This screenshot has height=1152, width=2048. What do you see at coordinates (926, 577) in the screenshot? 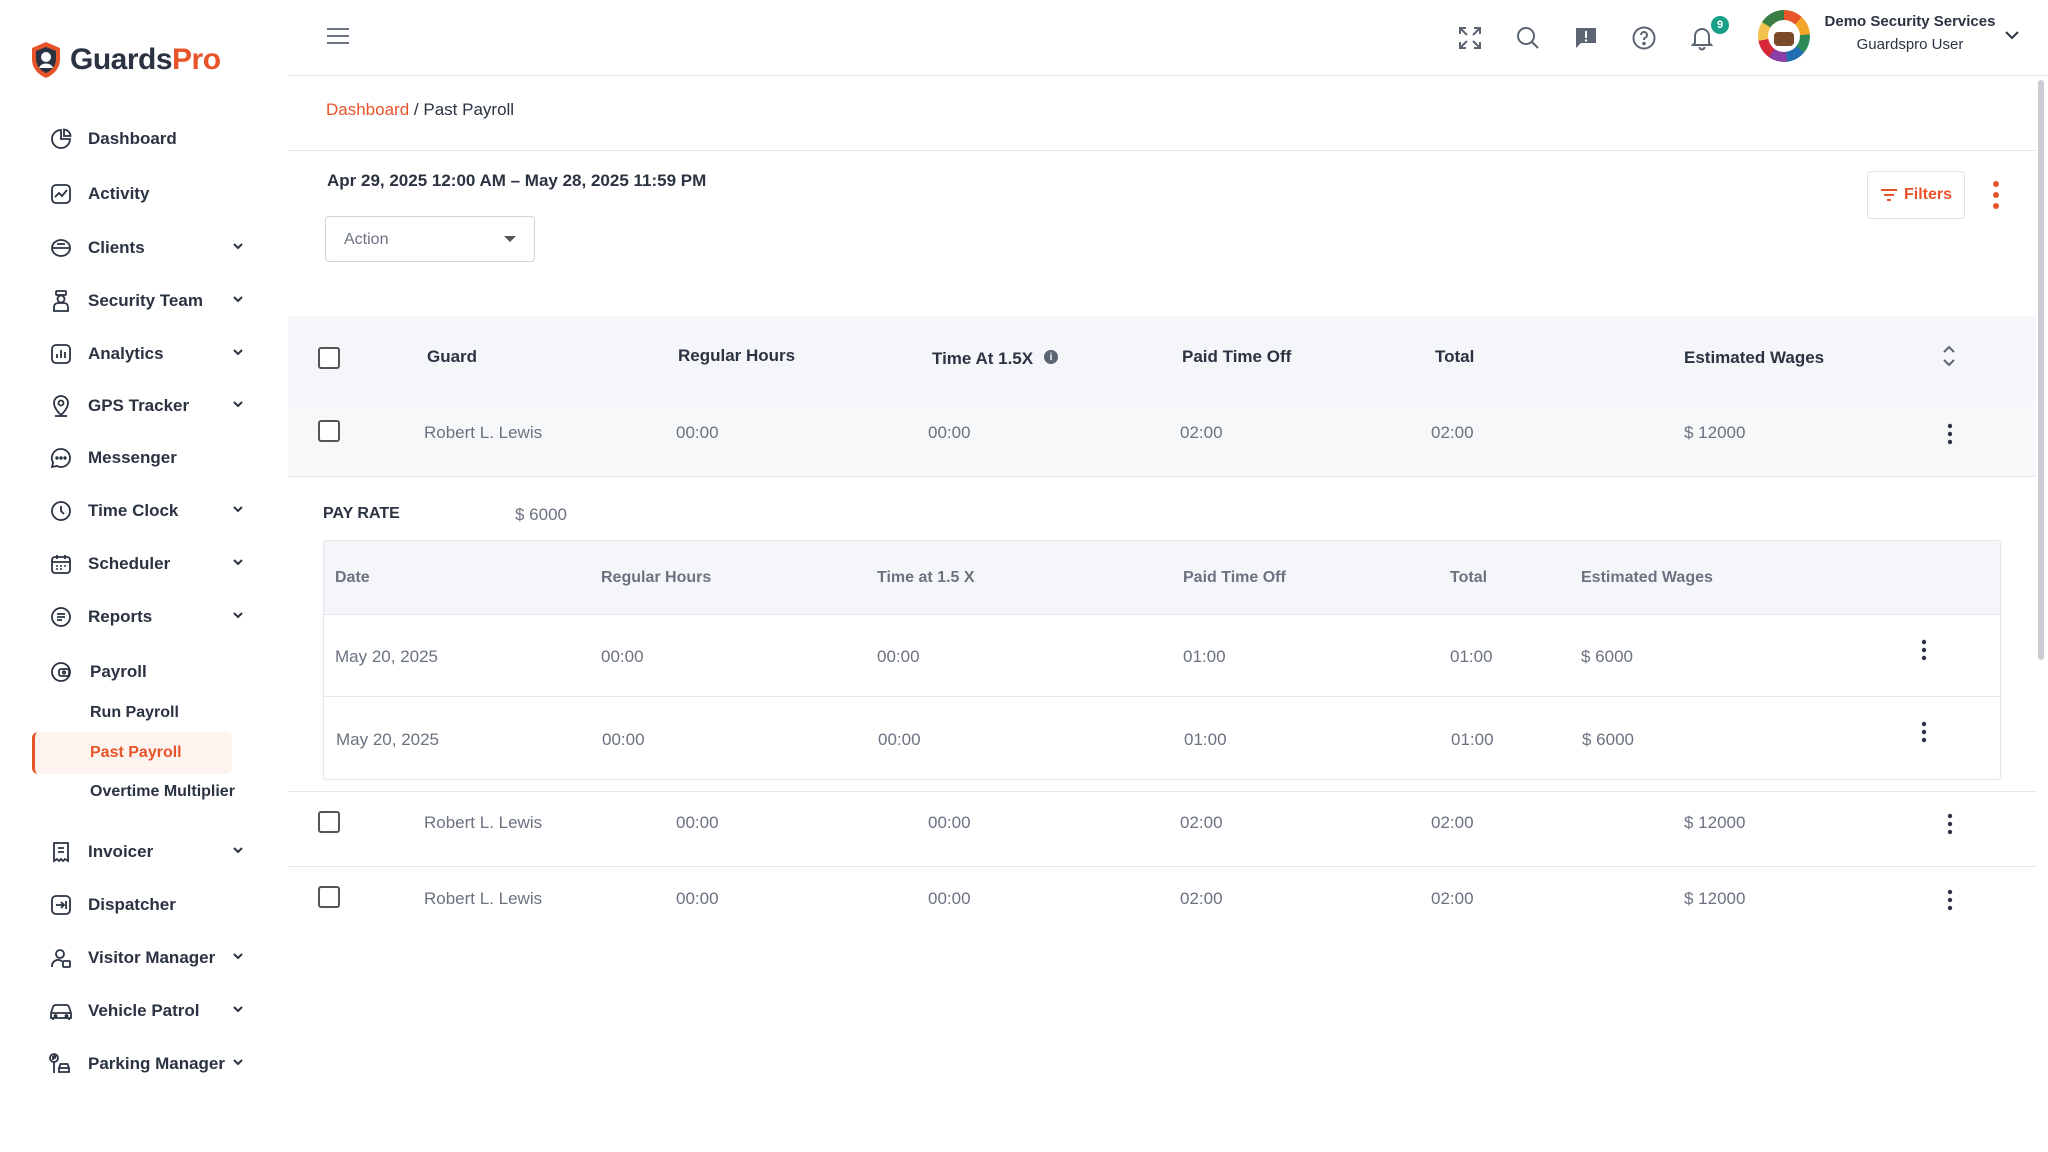
I see `column-header-time-1-5x: Time at 1.5 X` at bounding box center [926, 577].